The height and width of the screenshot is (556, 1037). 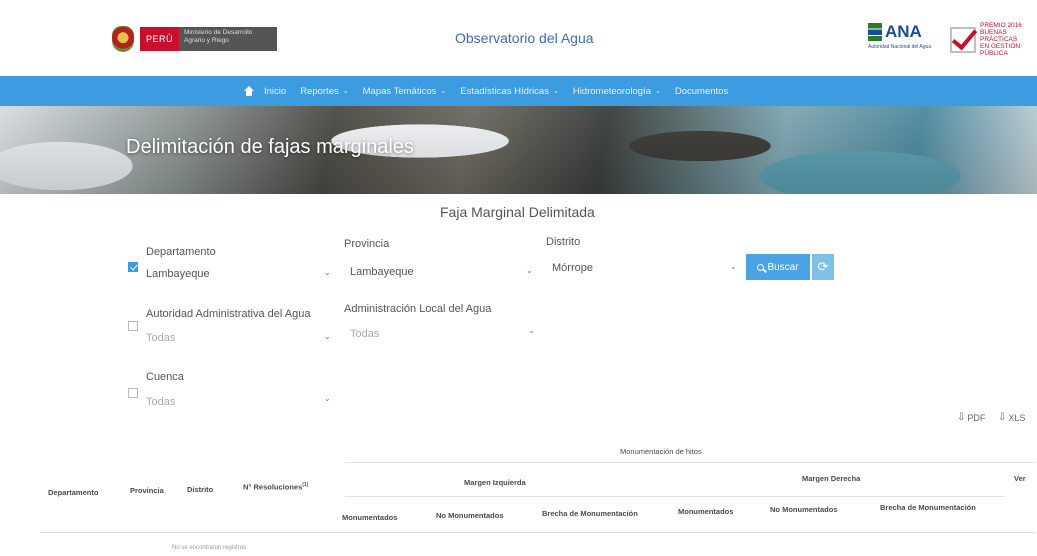 I want to click on nav-item-documentos: Documentos, so click(x=701, y=91).